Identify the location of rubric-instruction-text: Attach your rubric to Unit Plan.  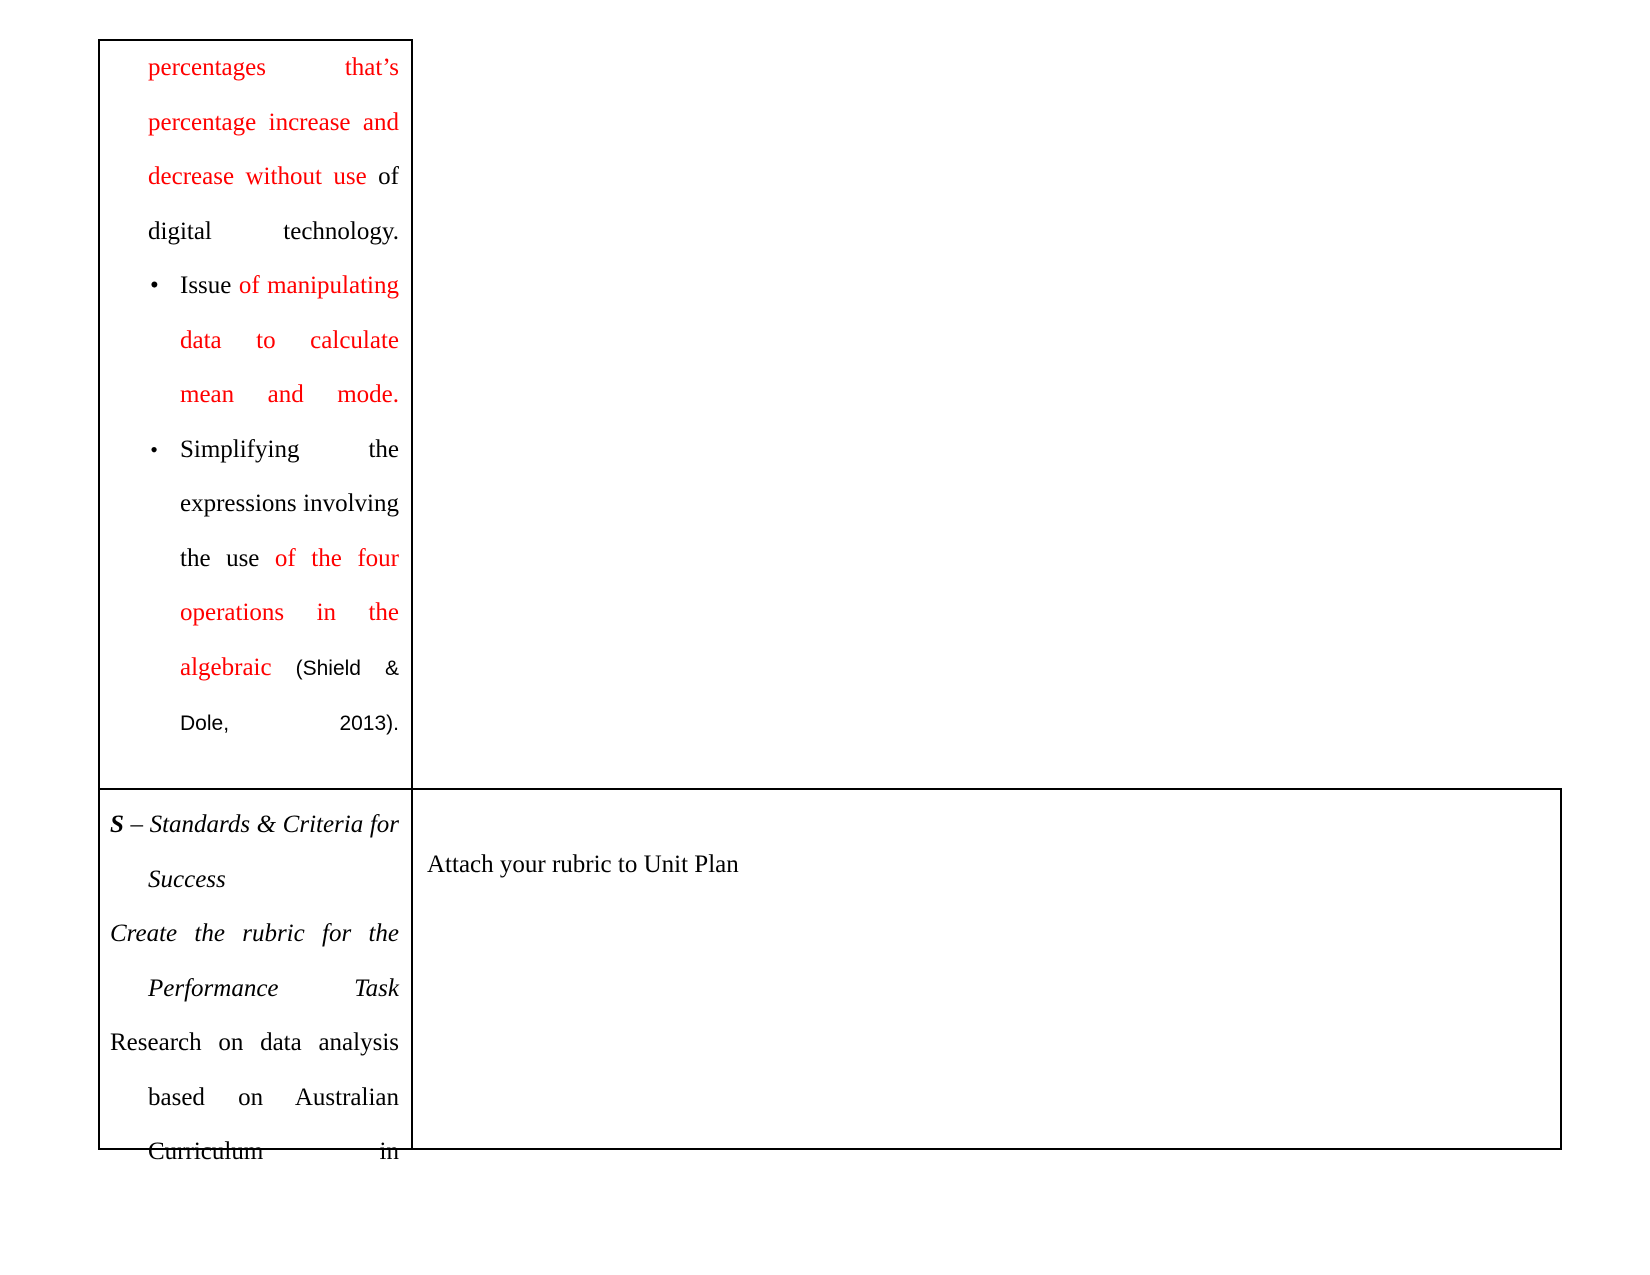
(583, 864).